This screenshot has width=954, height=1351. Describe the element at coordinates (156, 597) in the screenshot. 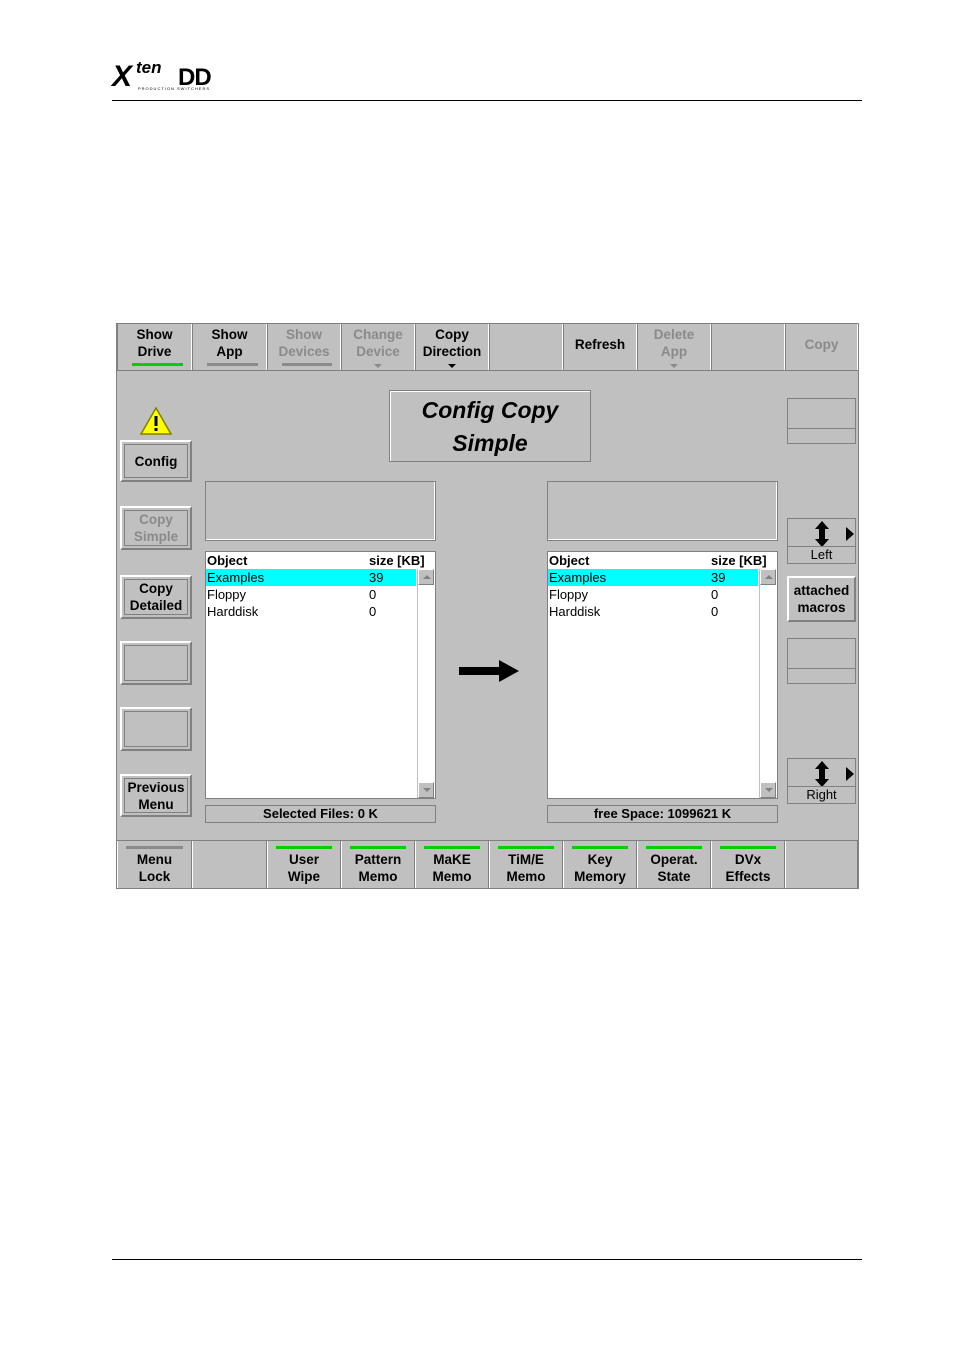

I see `copy-detailed-button: Copy Detailed` at that location.